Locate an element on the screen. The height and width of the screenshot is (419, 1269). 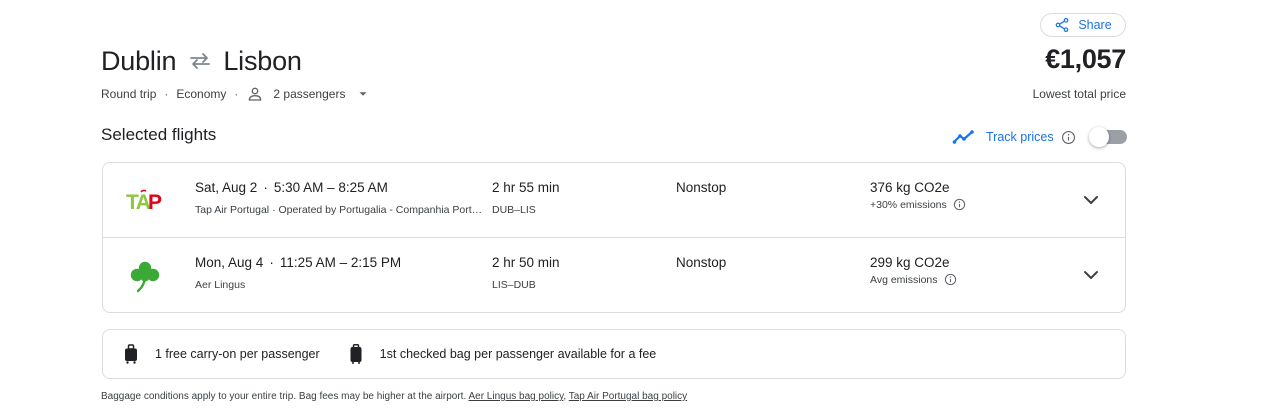
trip-meta: Round trip · Economy · 2 passengers is located at coordinates (235, 94).